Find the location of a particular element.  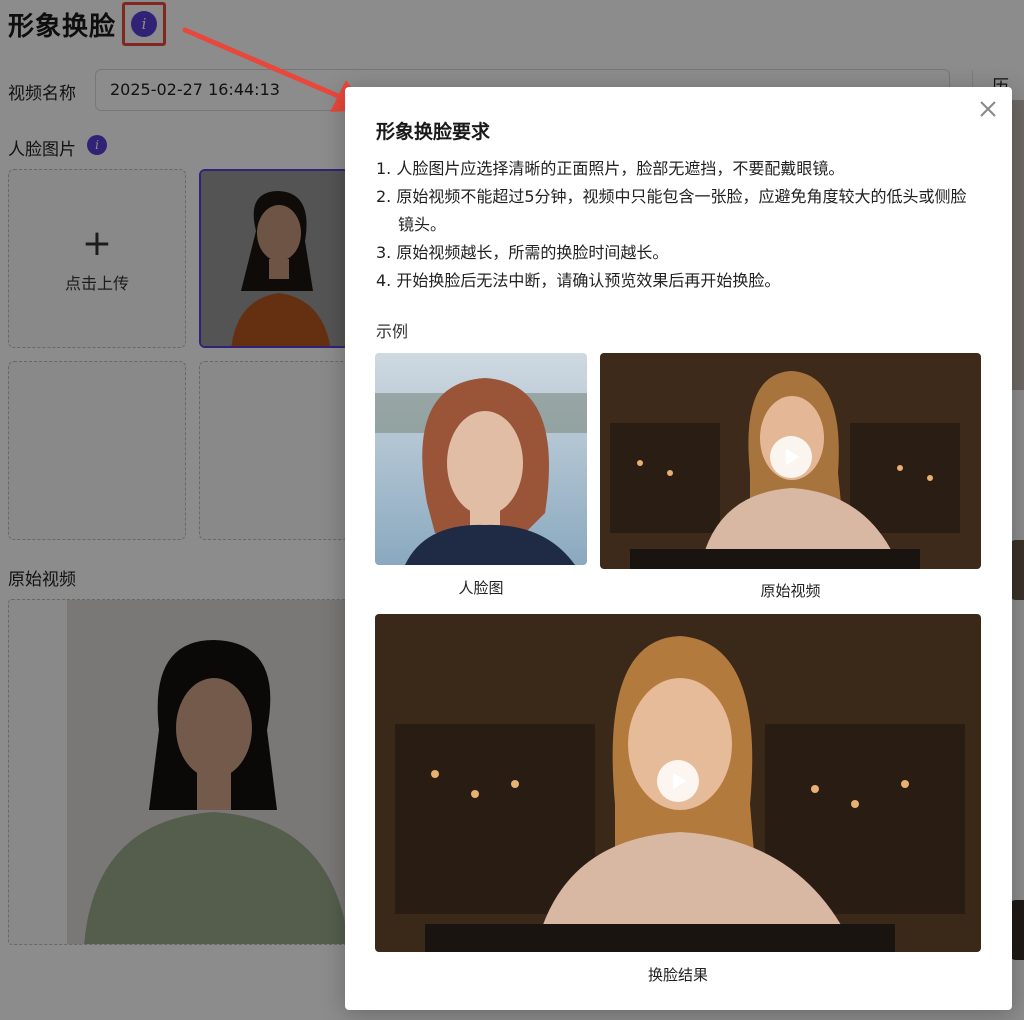

requirement-item: 3. 原始视频越长，所需的换脸时间越长。 is located at coordinates (522, 252).